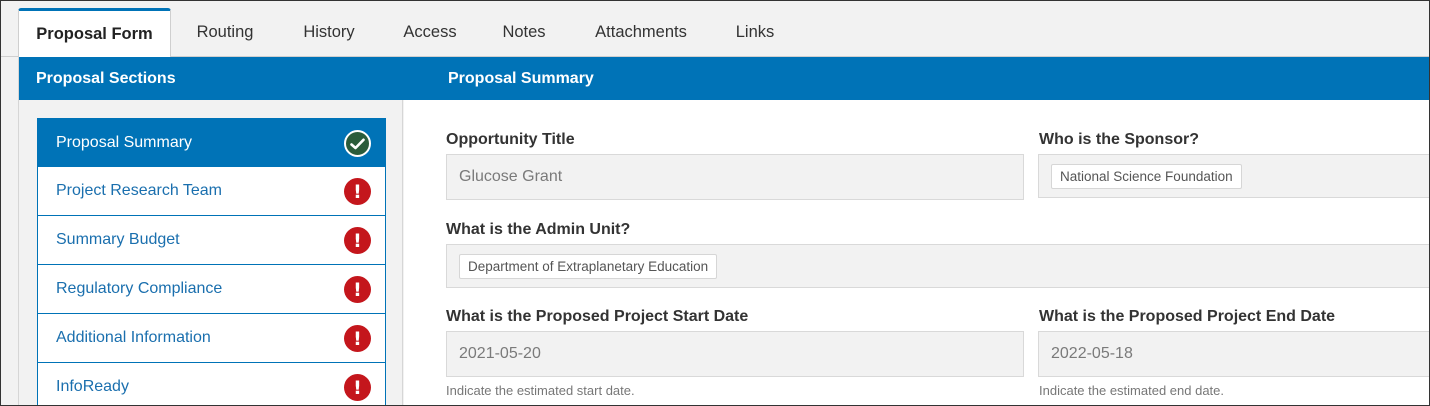  I want to click on sponsor-field: National Science Foundation, so click(1233, 176).